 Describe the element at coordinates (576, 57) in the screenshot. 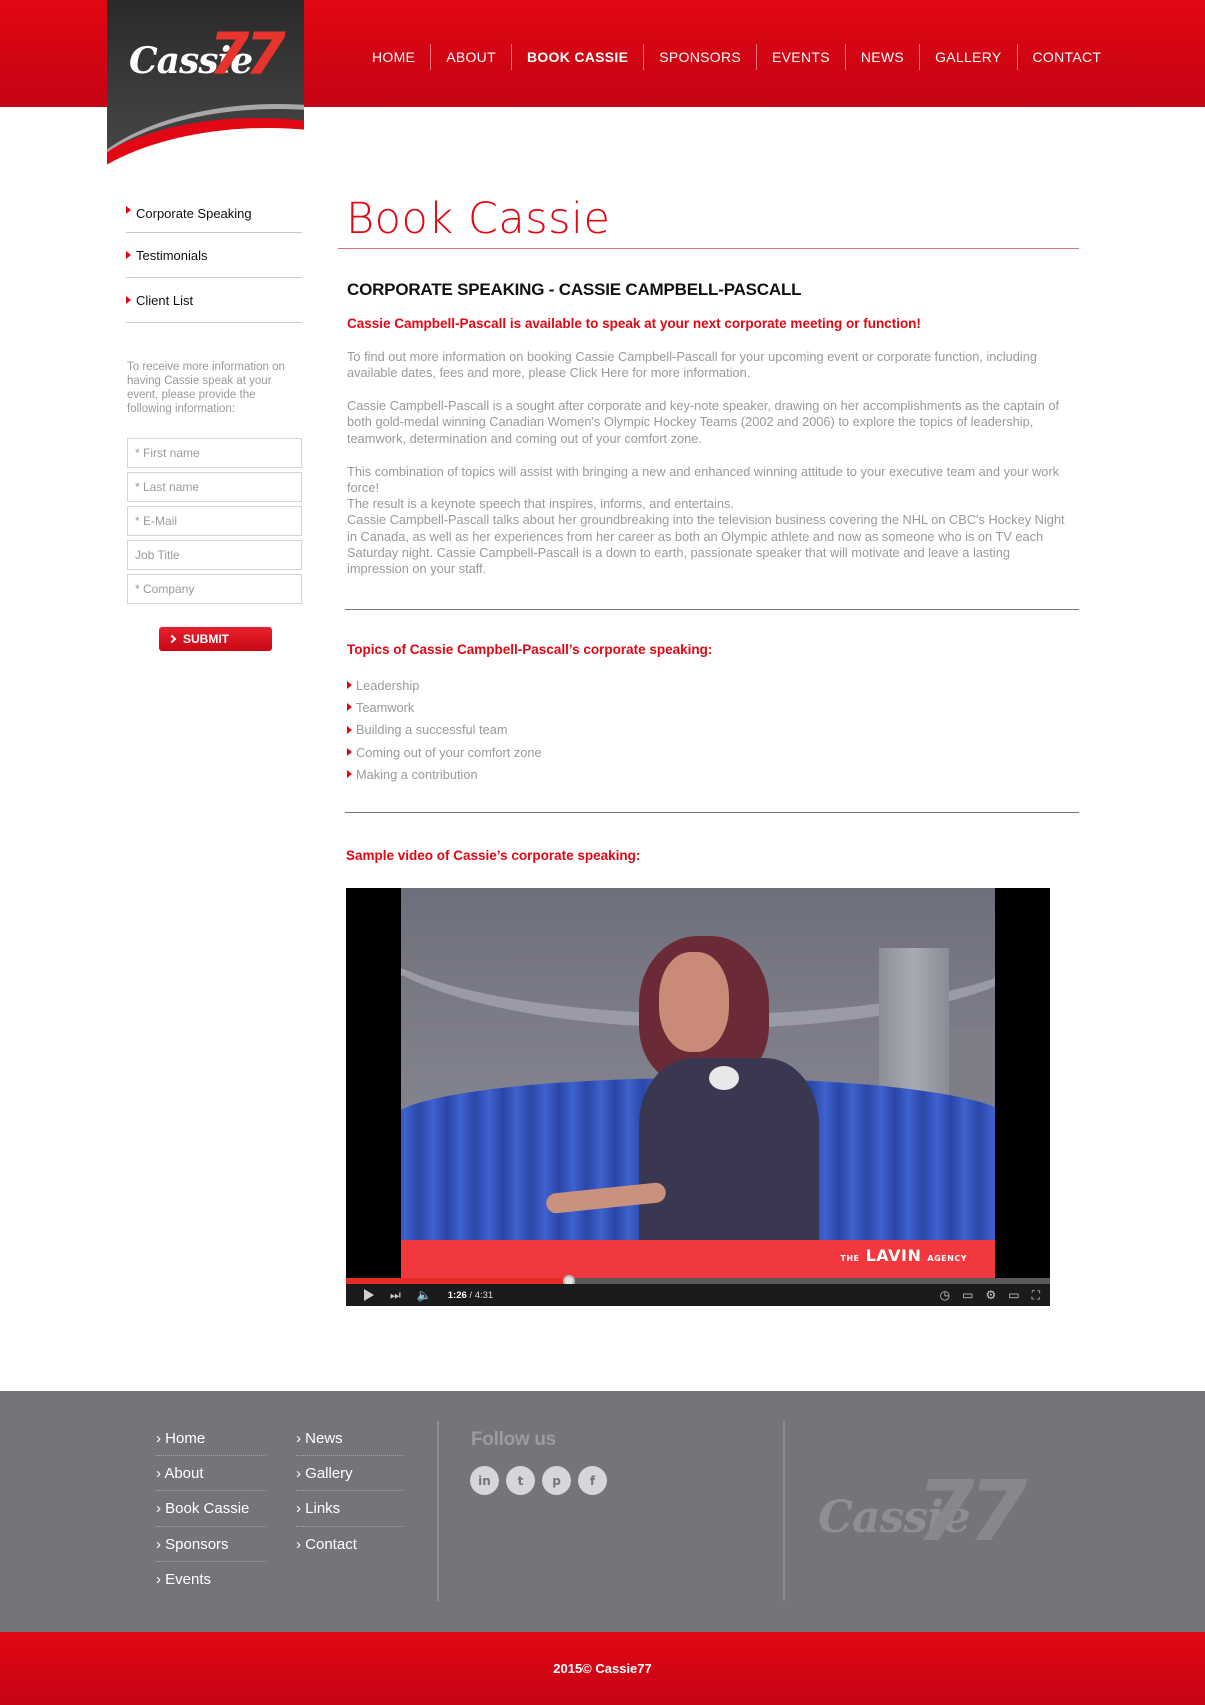

I see `nav-book-cassie: BOOK CASSIE` at that location.